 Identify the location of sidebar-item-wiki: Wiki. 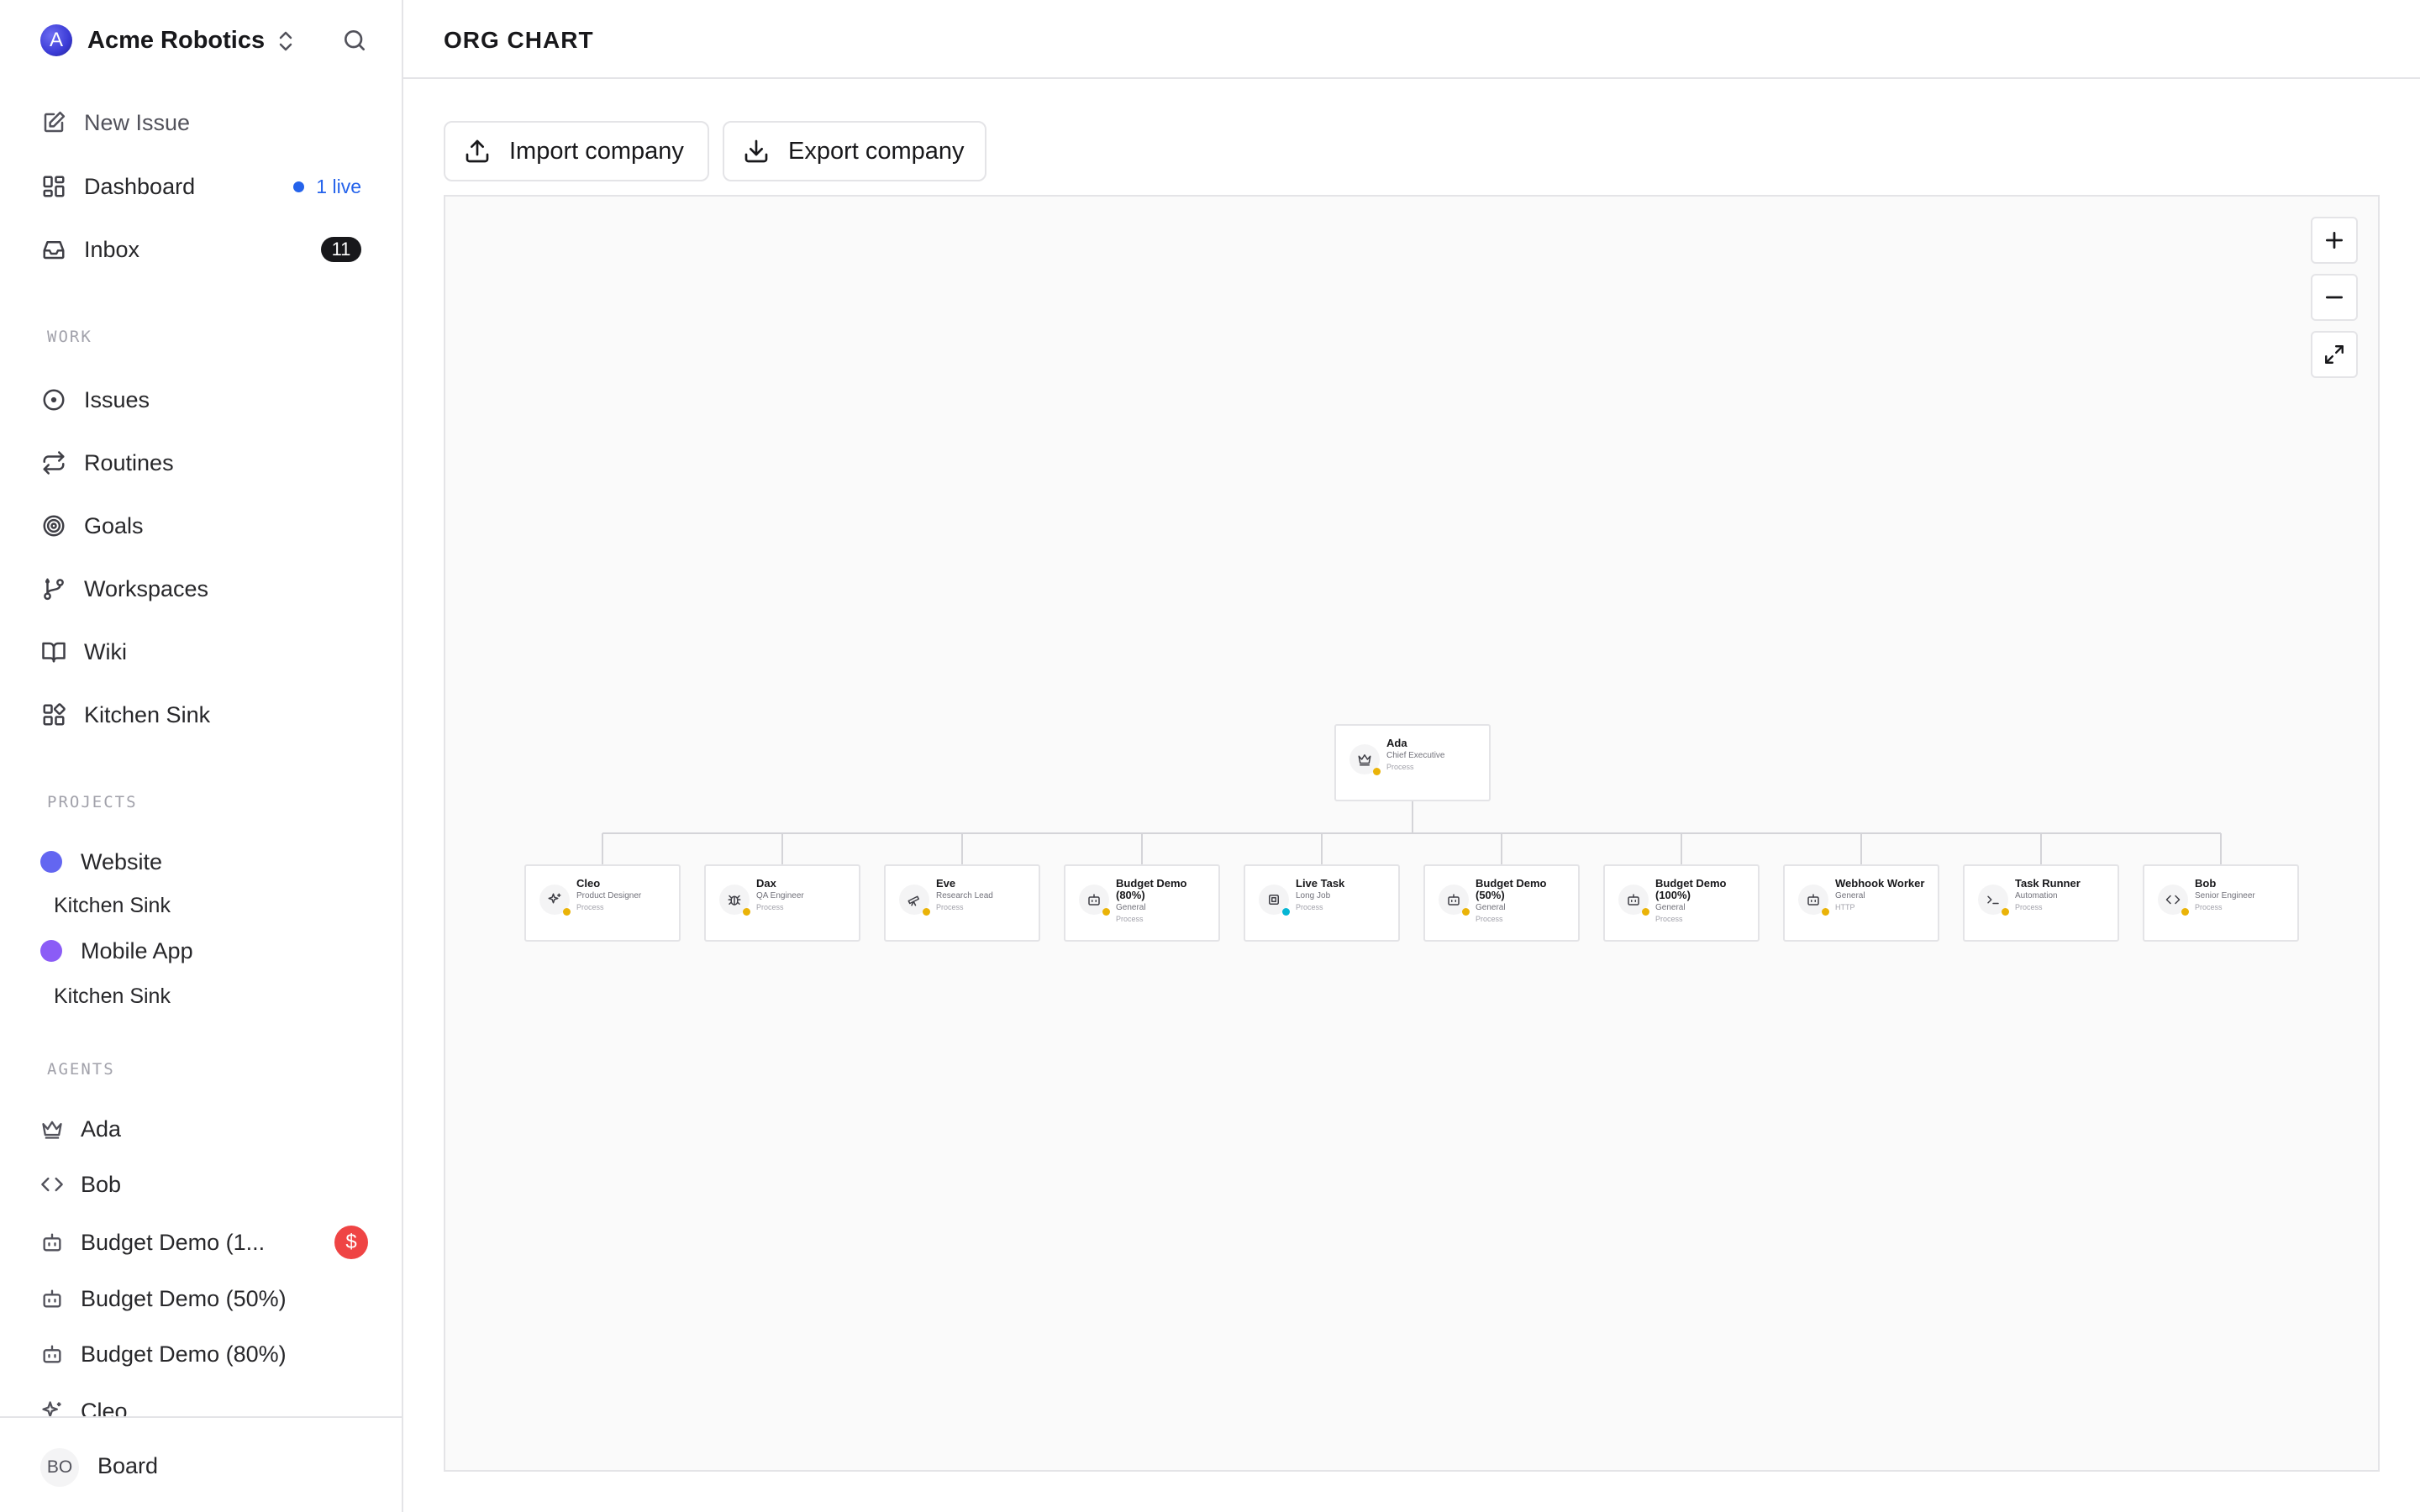
(208, 651).